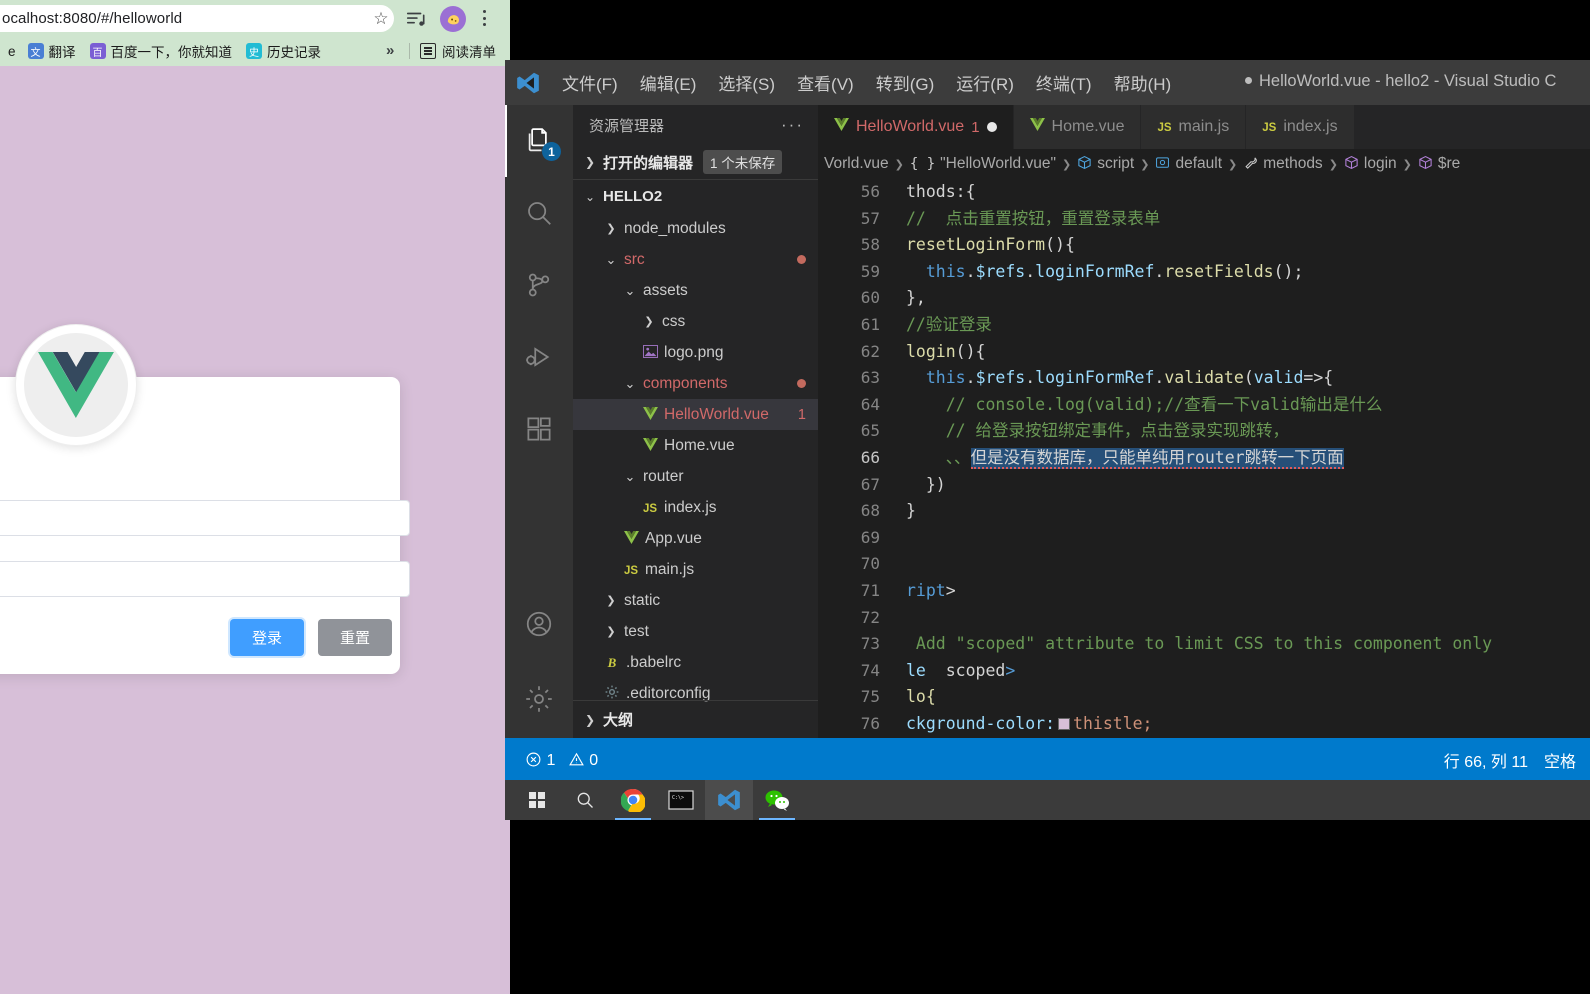  Describe the element at coordinates (453, 19) in the screenshot. I see `profile-avatar` at that location.